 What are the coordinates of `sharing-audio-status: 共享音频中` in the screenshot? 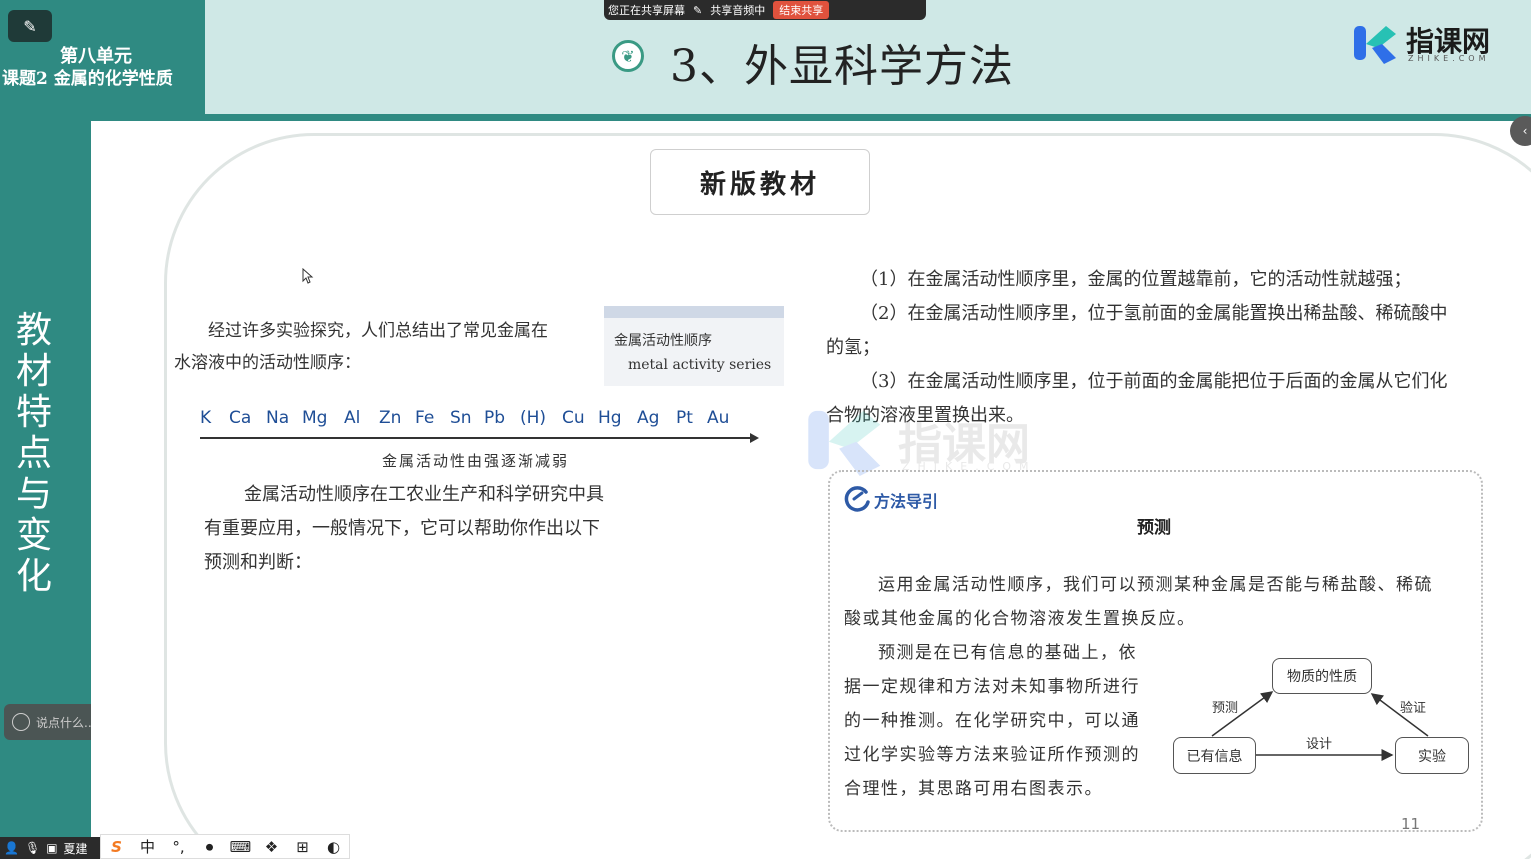 It's located at (737, 10).